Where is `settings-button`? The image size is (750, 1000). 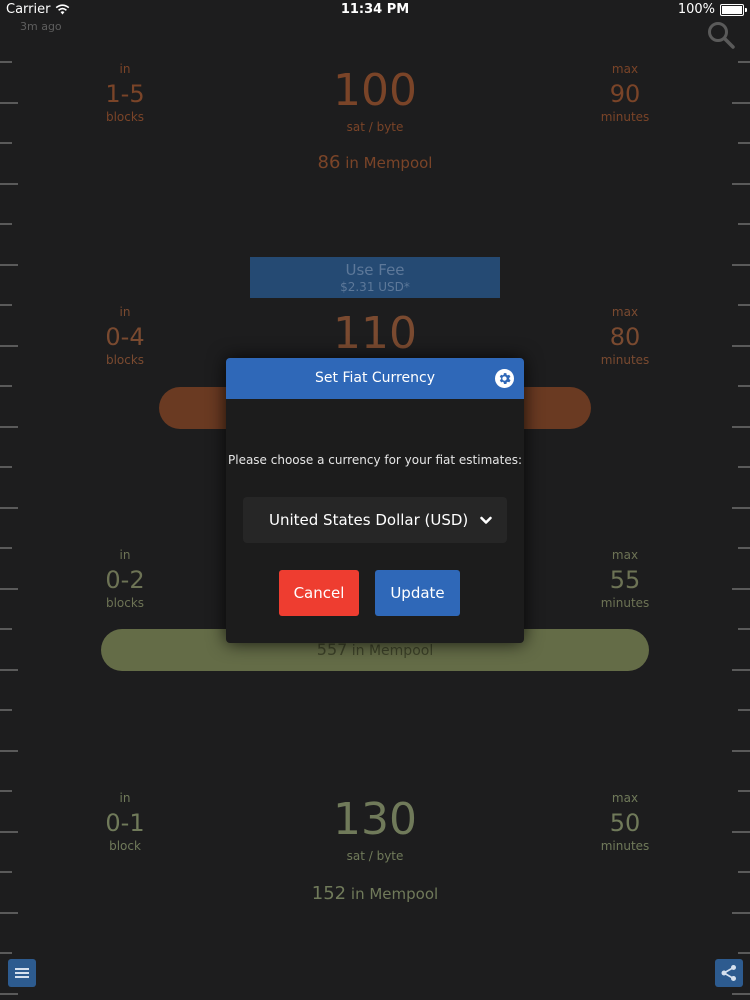
settings-button is located at coordinates (504, 378).